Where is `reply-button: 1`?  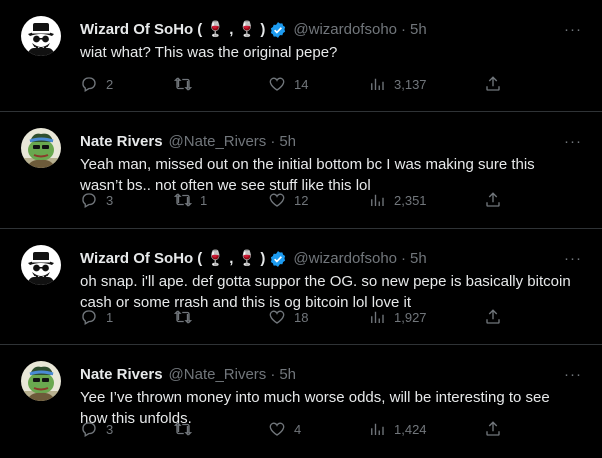
reply-button: 1 is located at coordinates (96, 317).